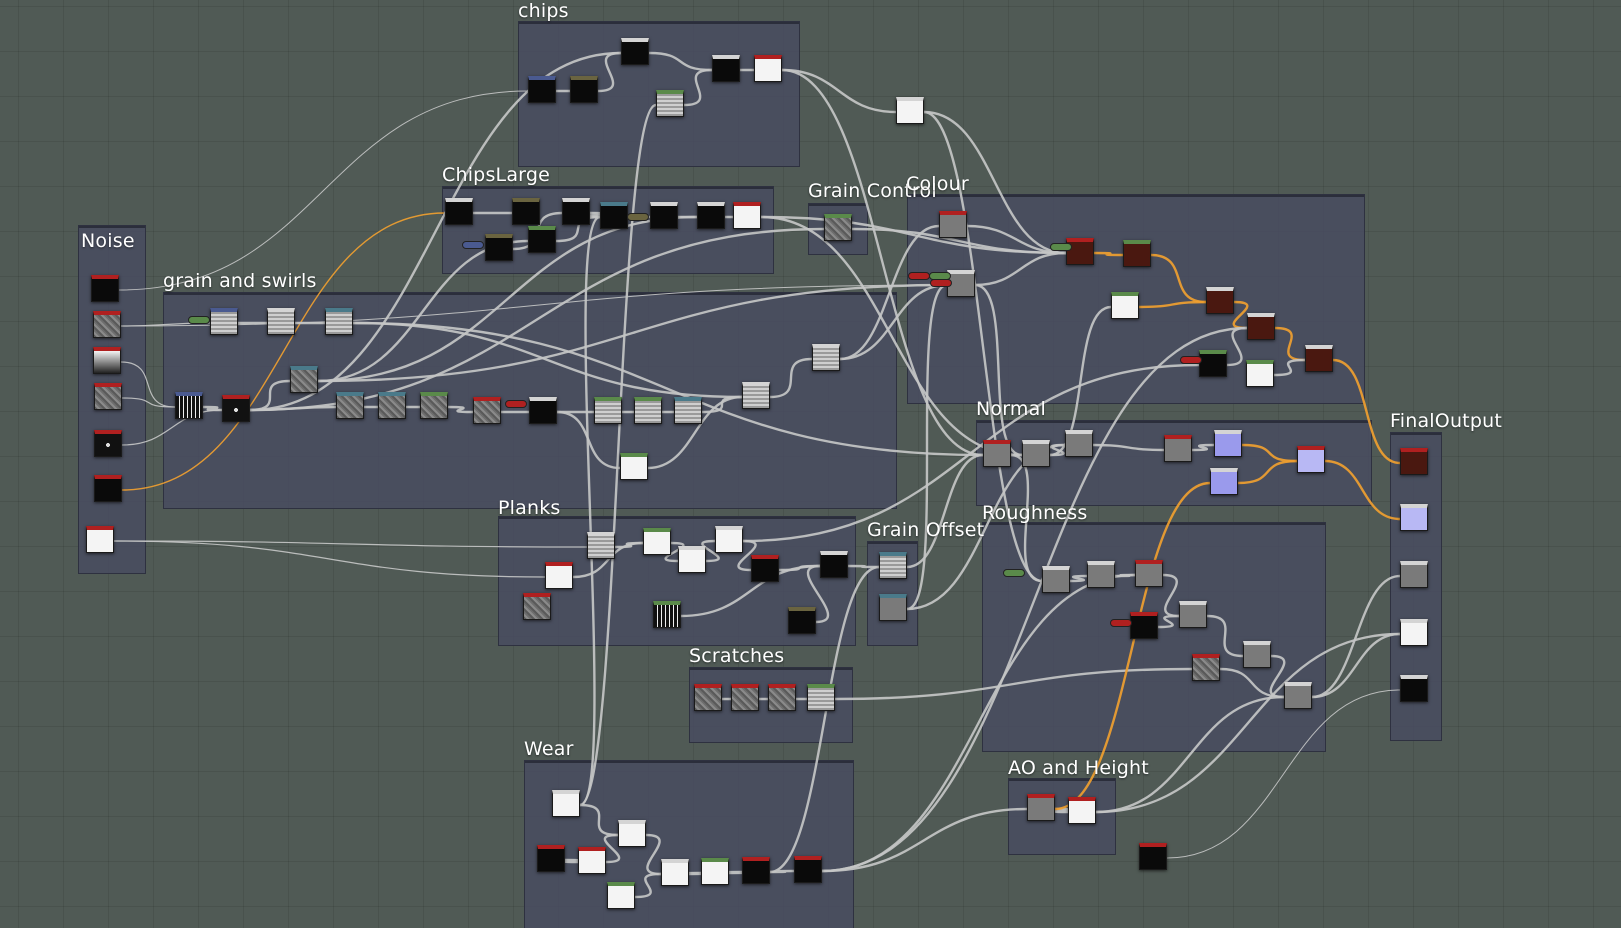  What do you see at coordinates (240, 281) in the screenshot?
I see `frame-title-grain-and-swirls: grain and swirls` at bounding box center [240, 281].